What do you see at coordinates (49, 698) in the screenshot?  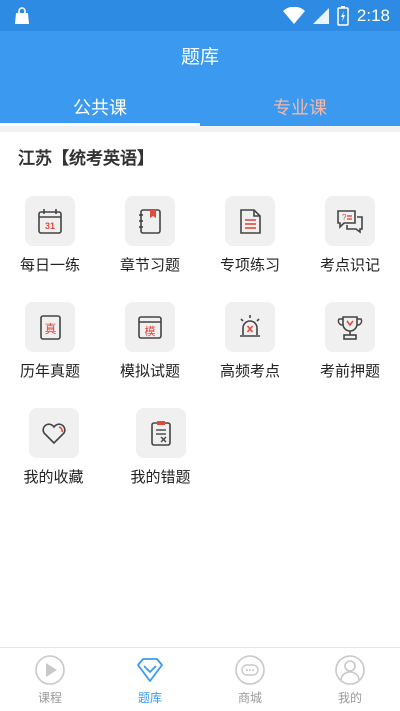 I see `nav-label: 课程` at bounding box center [49, 698].